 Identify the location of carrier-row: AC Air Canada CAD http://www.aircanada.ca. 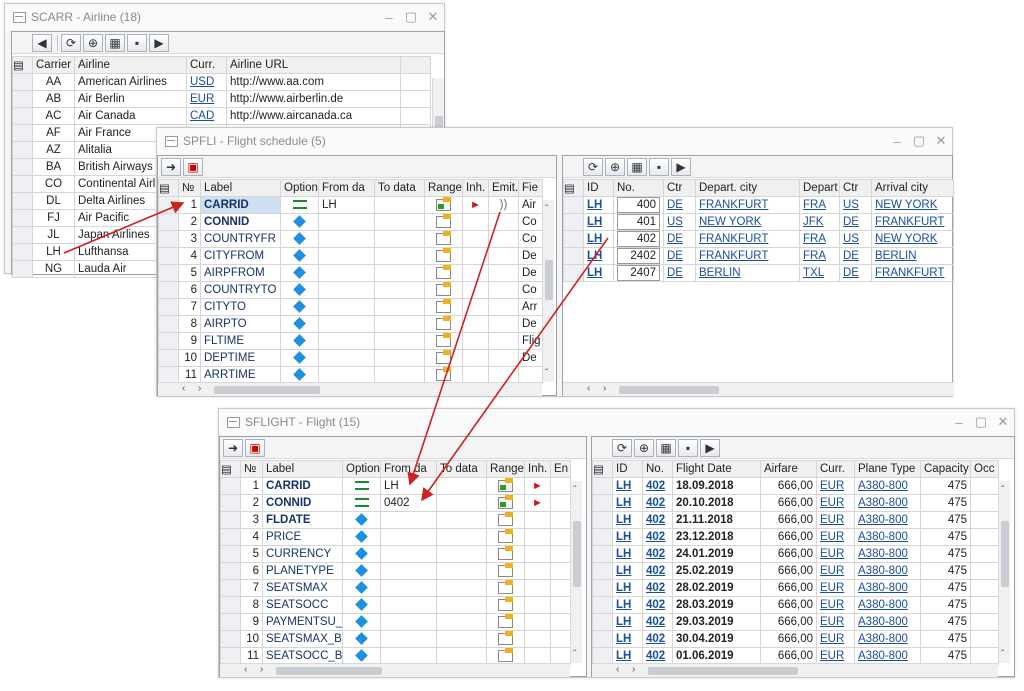
(221, 116).